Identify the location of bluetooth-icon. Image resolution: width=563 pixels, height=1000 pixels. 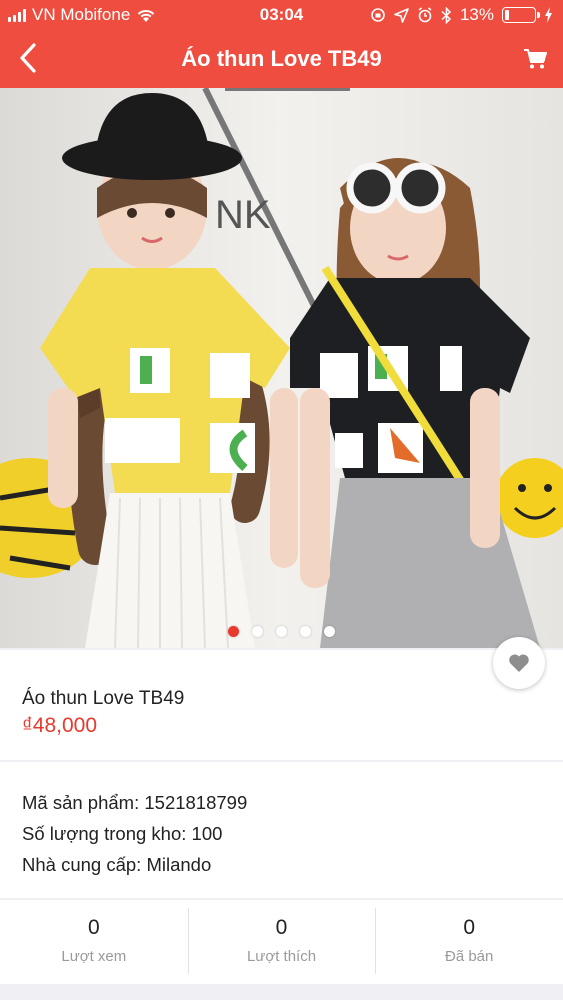
(446, 15).